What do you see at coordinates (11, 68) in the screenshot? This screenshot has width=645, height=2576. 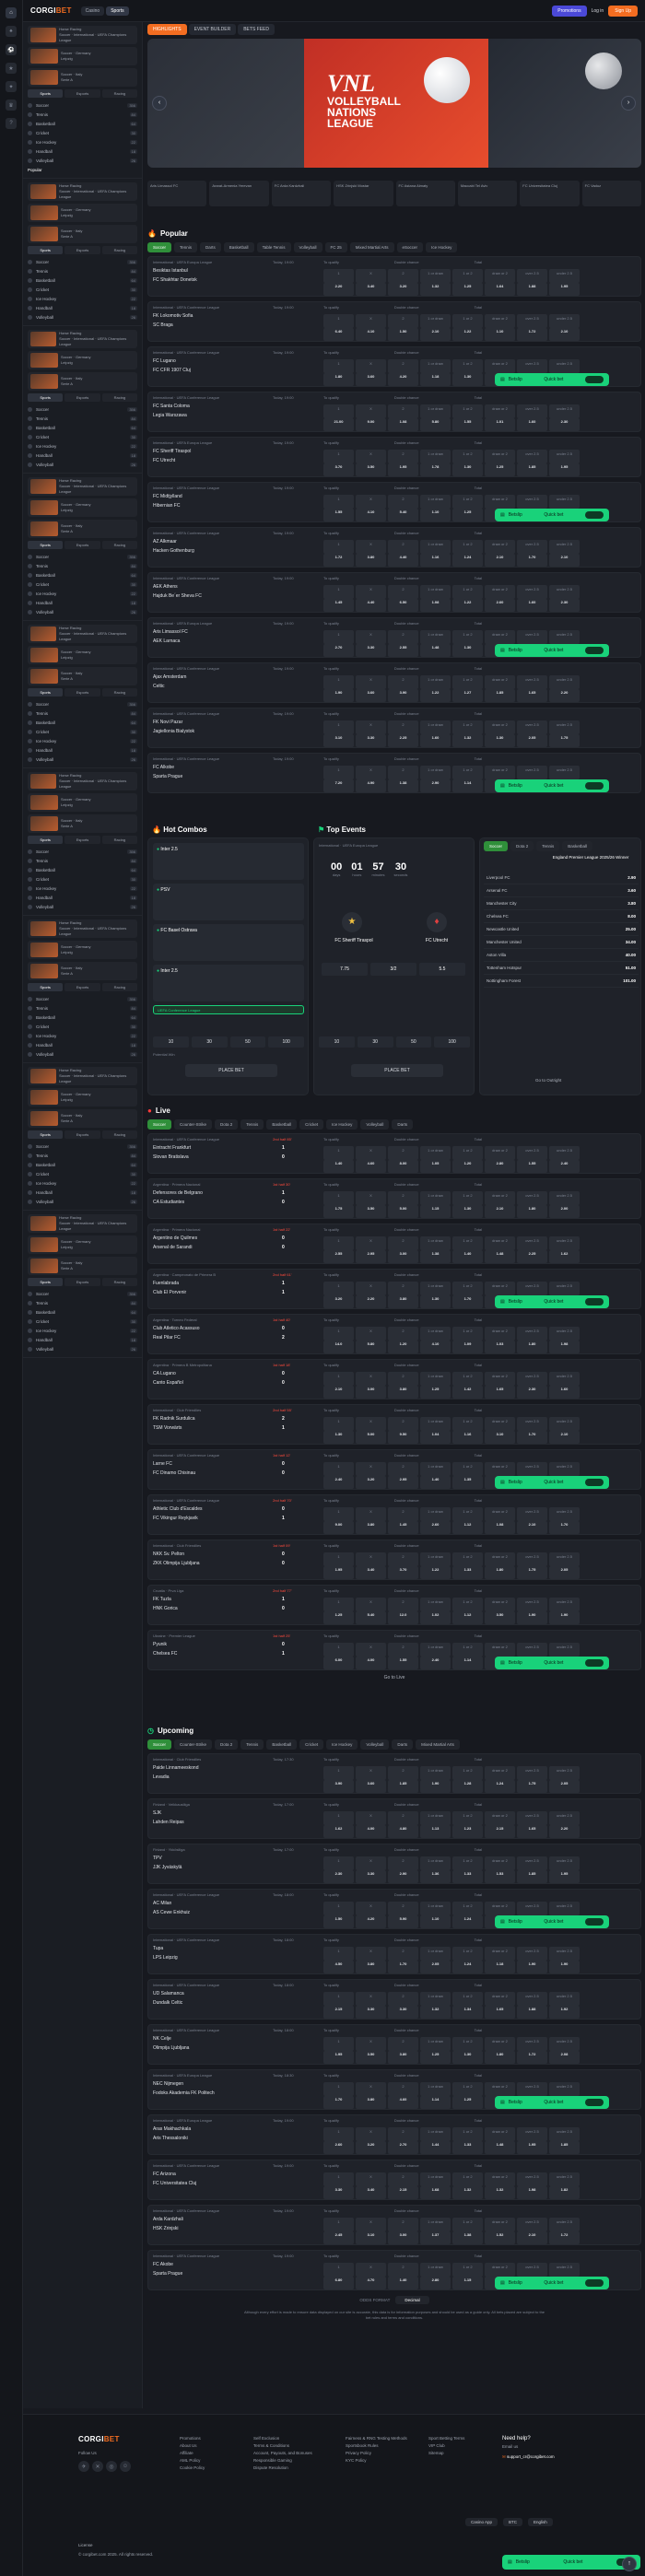 I see `favorites-icon: ★` at bounding box center [11, 68].